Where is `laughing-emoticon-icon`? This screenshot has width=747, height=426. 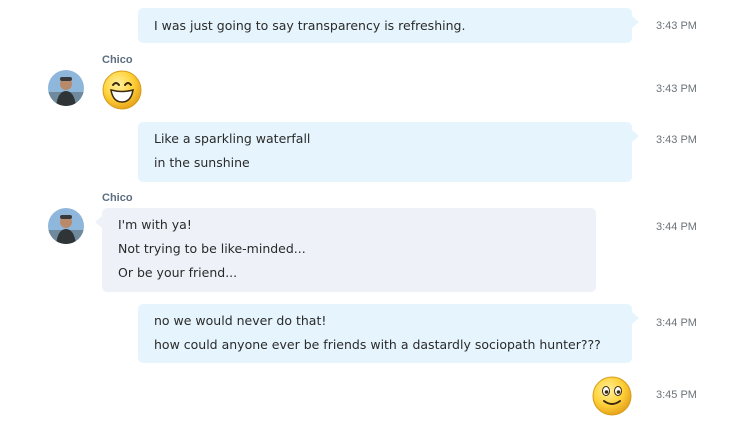 laughing-emoticon-icon is located at coordinates (122, 90).